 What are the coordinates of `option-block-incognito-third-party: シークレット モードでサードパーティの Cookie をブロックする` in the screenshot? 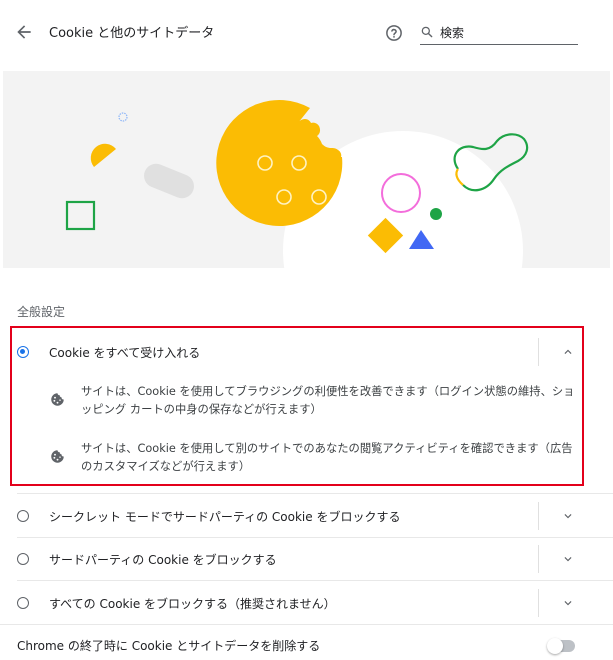 It's located at (306, 517).